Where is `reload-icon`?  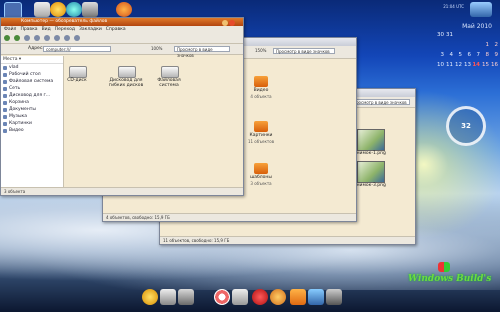
reload-icon is located at coordinates (47, 38).